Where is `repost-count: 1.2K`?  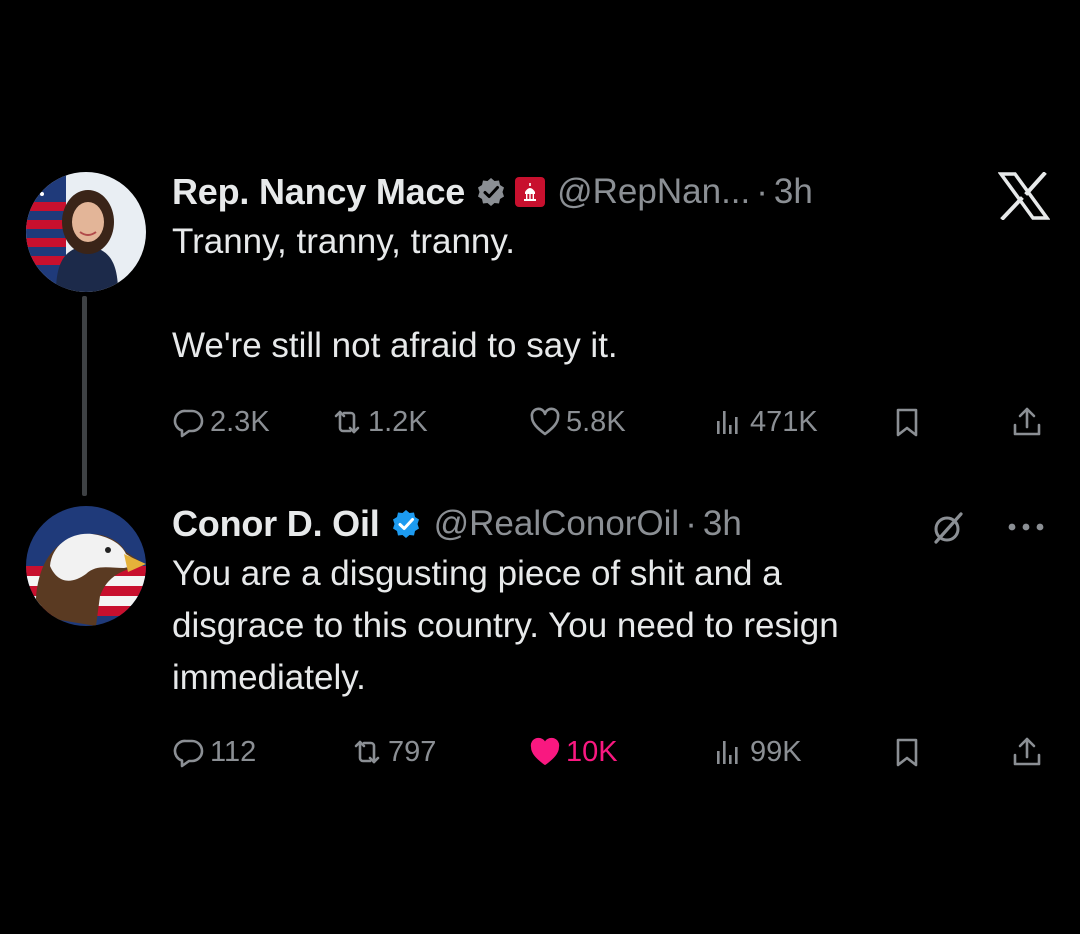 repost-count: 1.2K is located at coordinates (398, 421).